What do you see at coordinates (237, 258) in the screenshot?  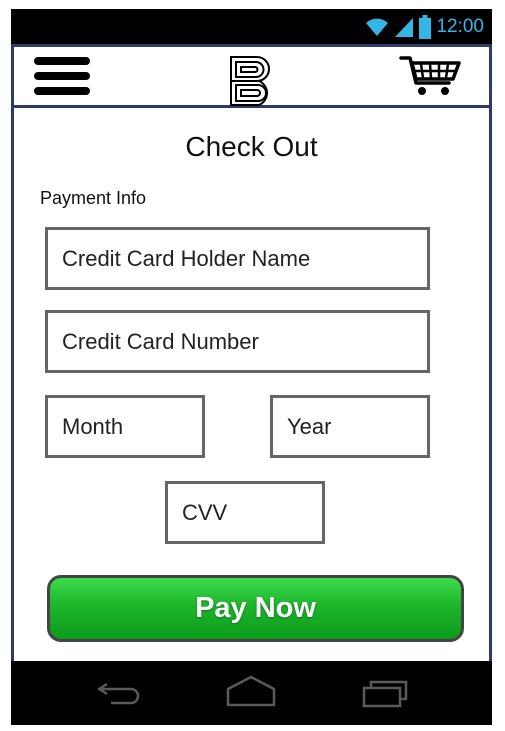 I see `card-holder-name-input` at bounding box center [237, 258].